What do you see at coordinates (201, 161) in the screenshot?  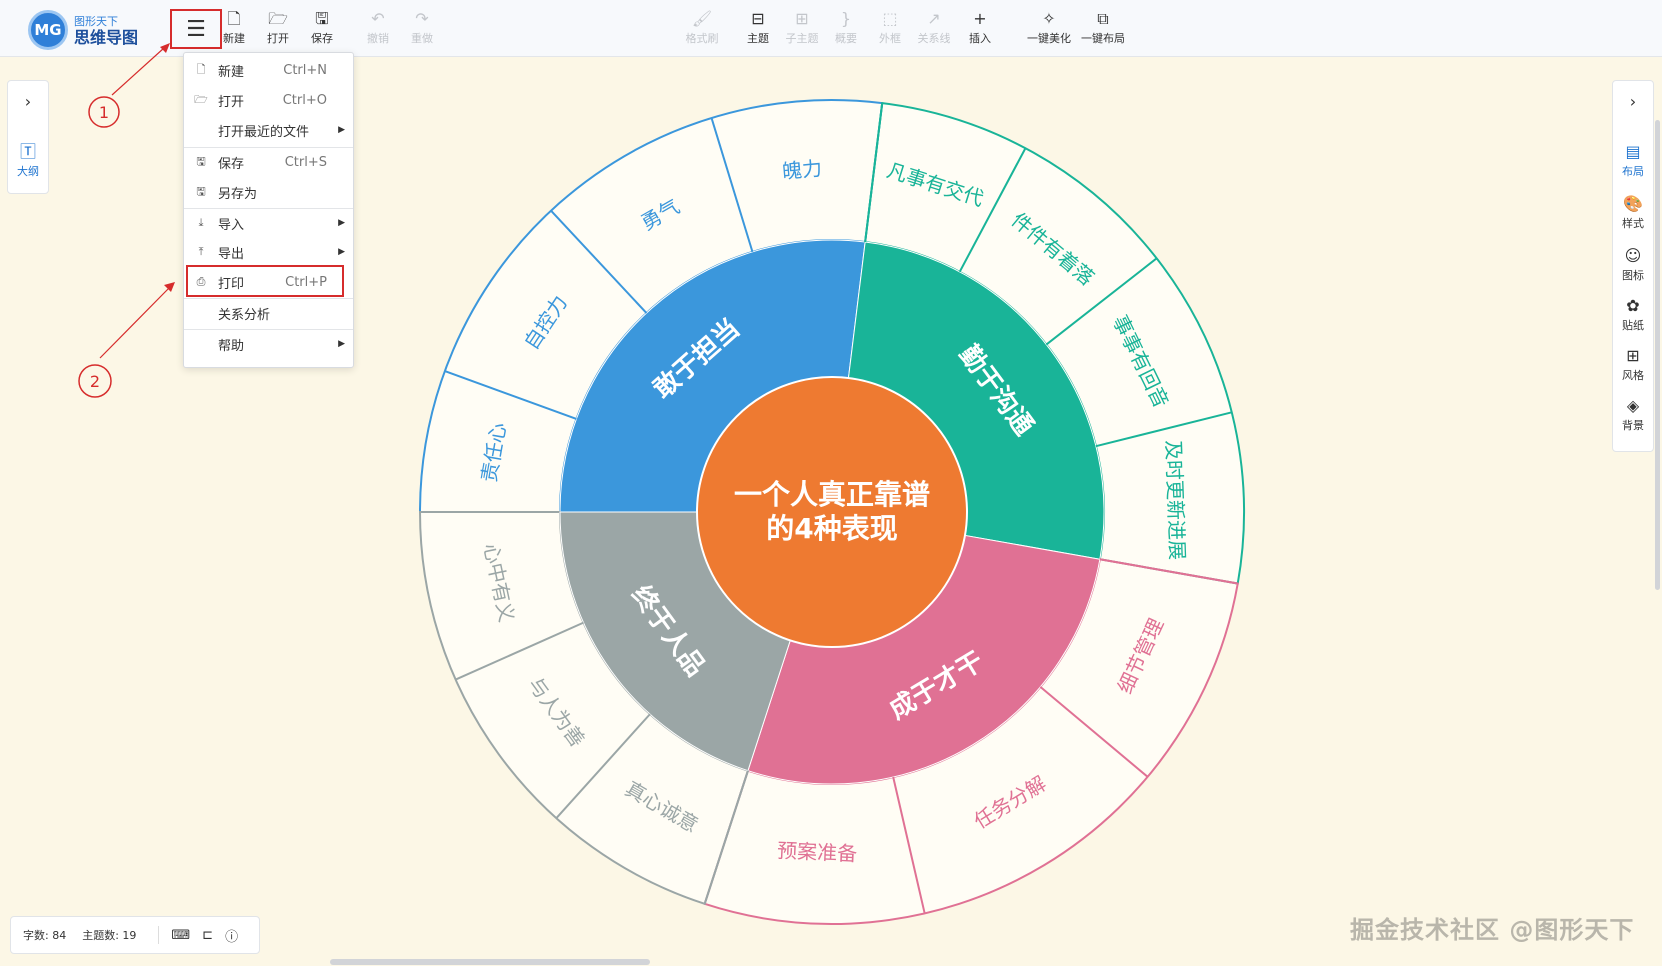 I see `save-icon: 🖫` at bounding box center [201, 161].